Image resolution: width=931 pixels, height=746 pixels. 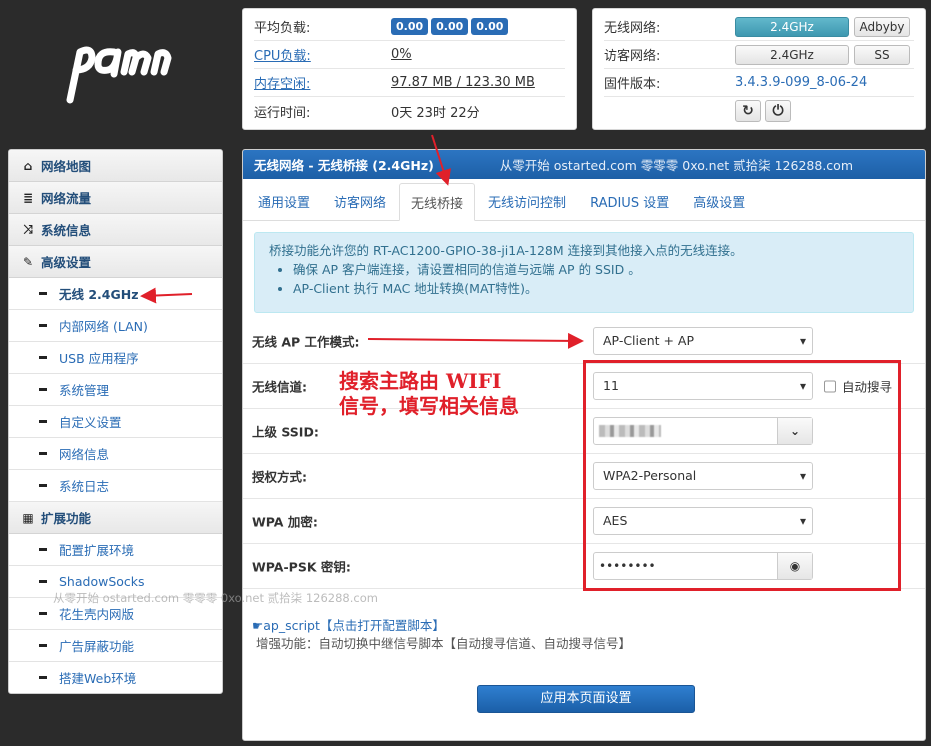 I want to click on ap-script-link-text: ap_script【点击打开配置脚本】, so click(x=354, y=625).